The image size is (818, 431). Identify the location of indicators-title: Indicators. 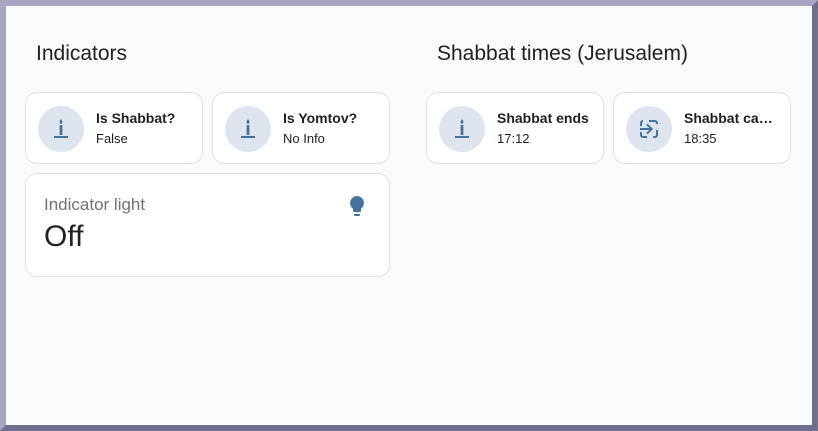
(82, 53).